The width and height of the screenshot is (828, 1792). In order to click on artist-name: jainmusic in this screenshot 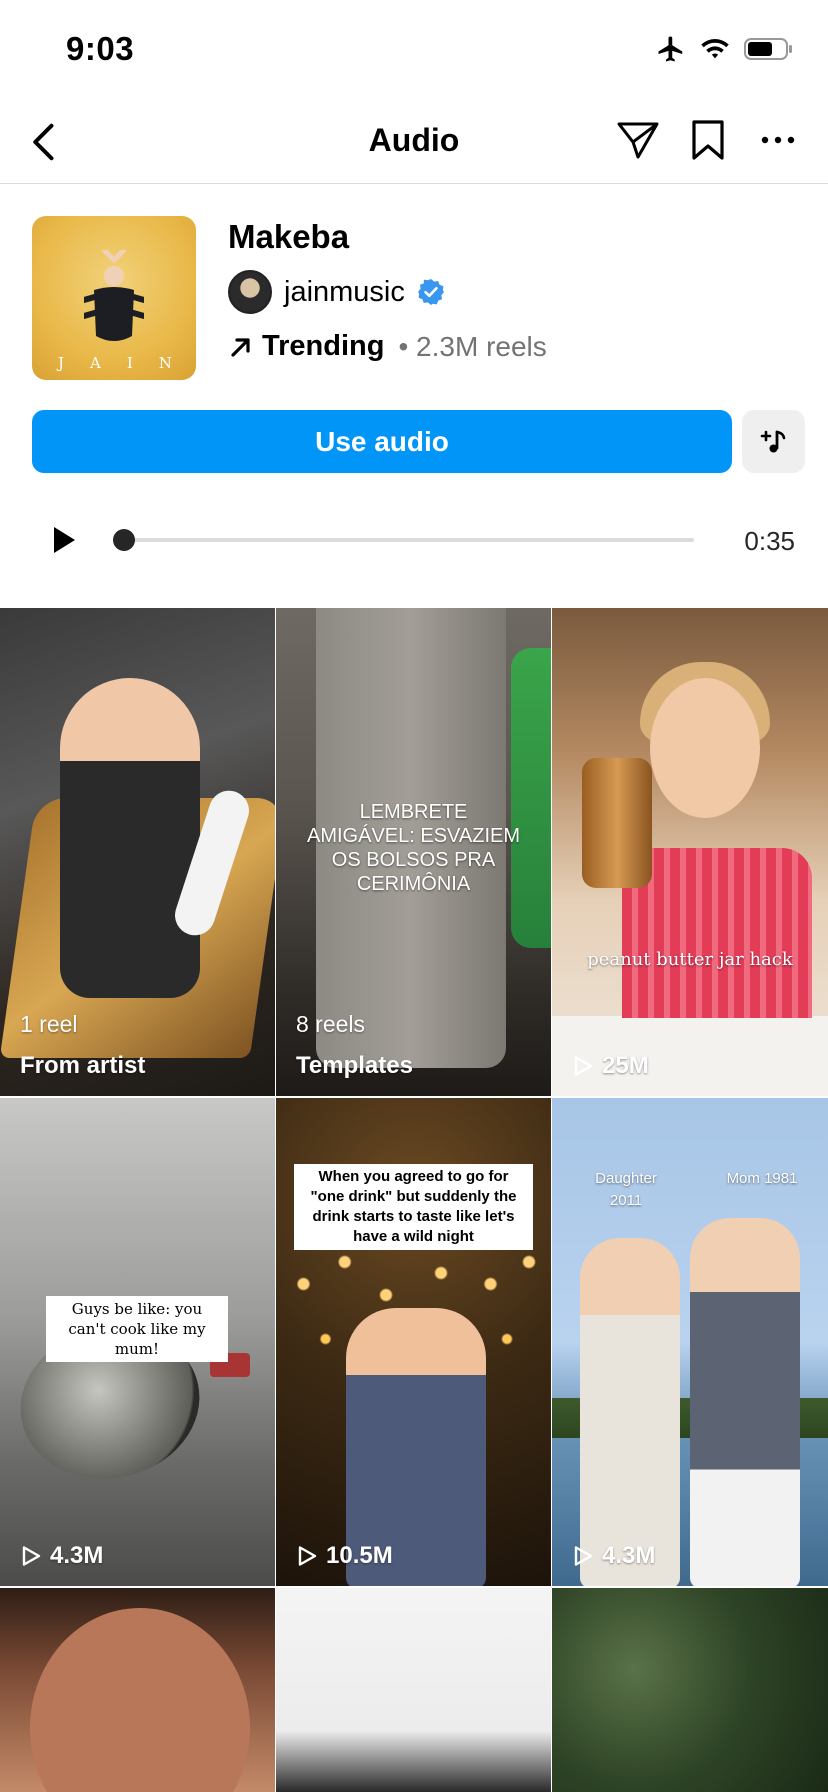, I will do `click(344, 292)`.